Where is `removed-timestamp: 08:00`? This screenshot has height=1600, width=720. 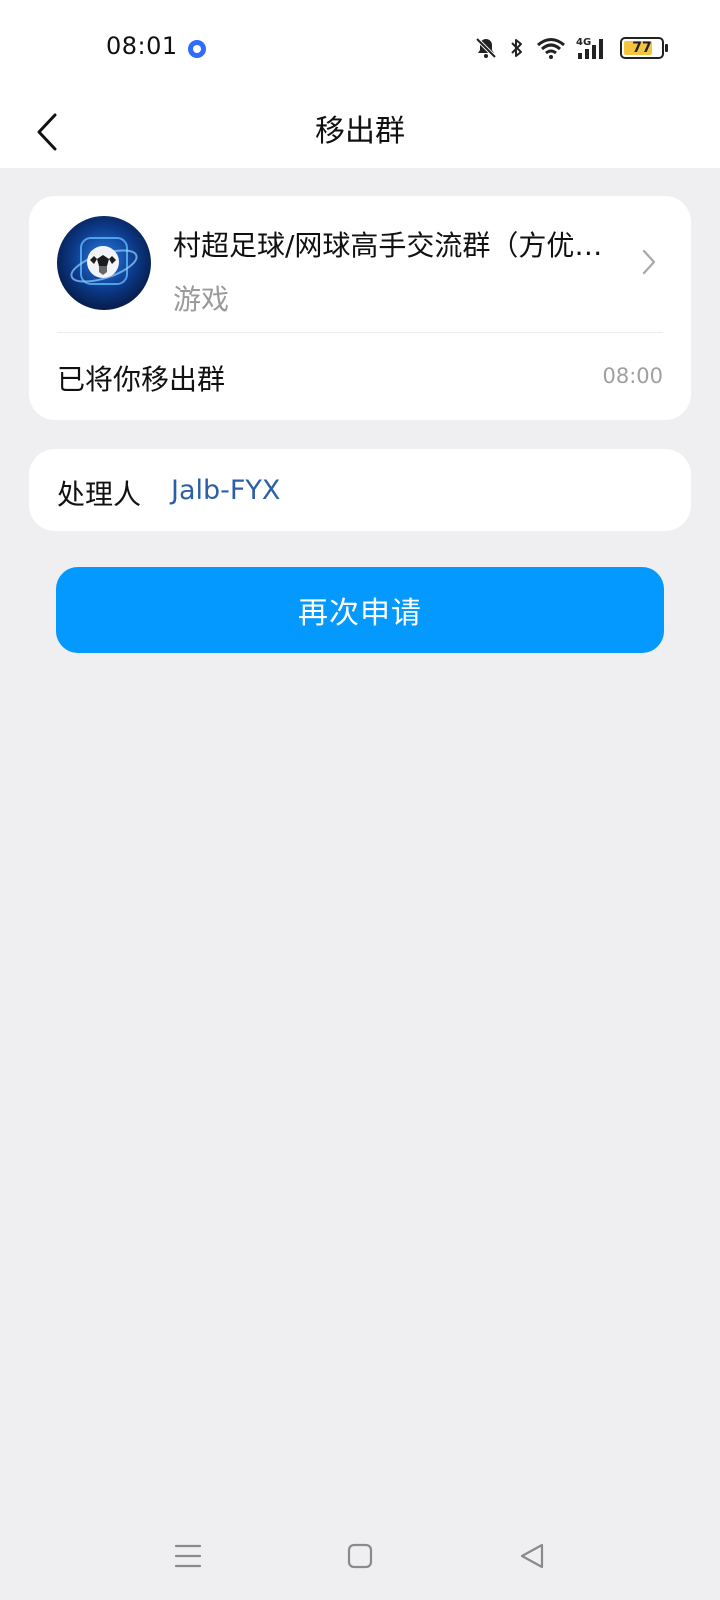
removed-timestamp: 08:00 is located at coordinates (632, 376).